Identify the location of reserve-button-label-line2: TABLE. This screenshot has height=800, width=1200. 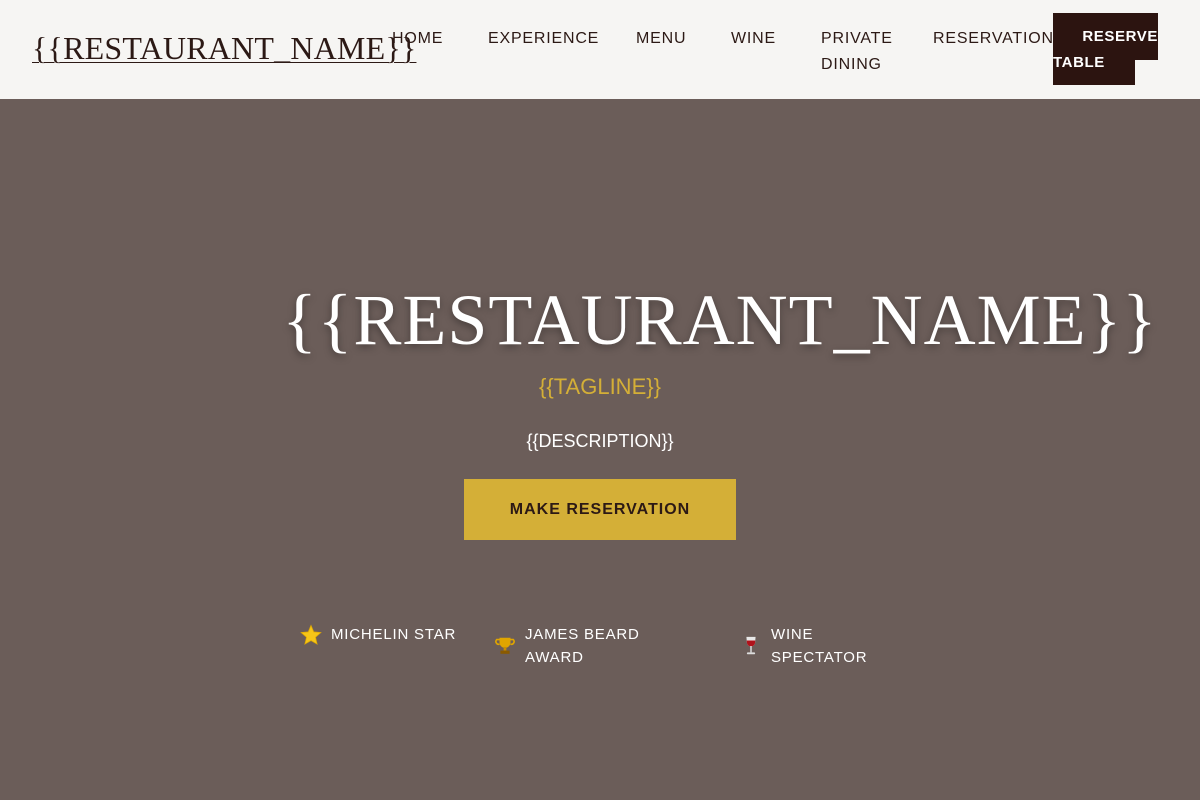
(1079, 62).